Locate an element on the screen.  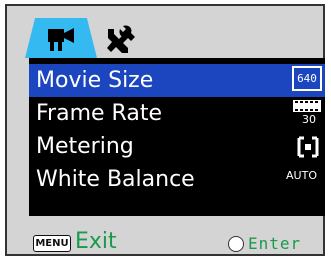
movie-size-value-text: 640 is located at coordinates (307, 78).